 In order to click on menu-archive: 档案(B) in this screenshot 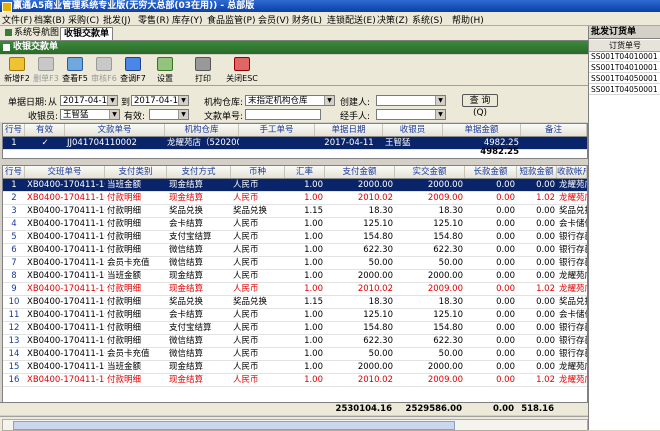, I will do `click(49, 19)`.